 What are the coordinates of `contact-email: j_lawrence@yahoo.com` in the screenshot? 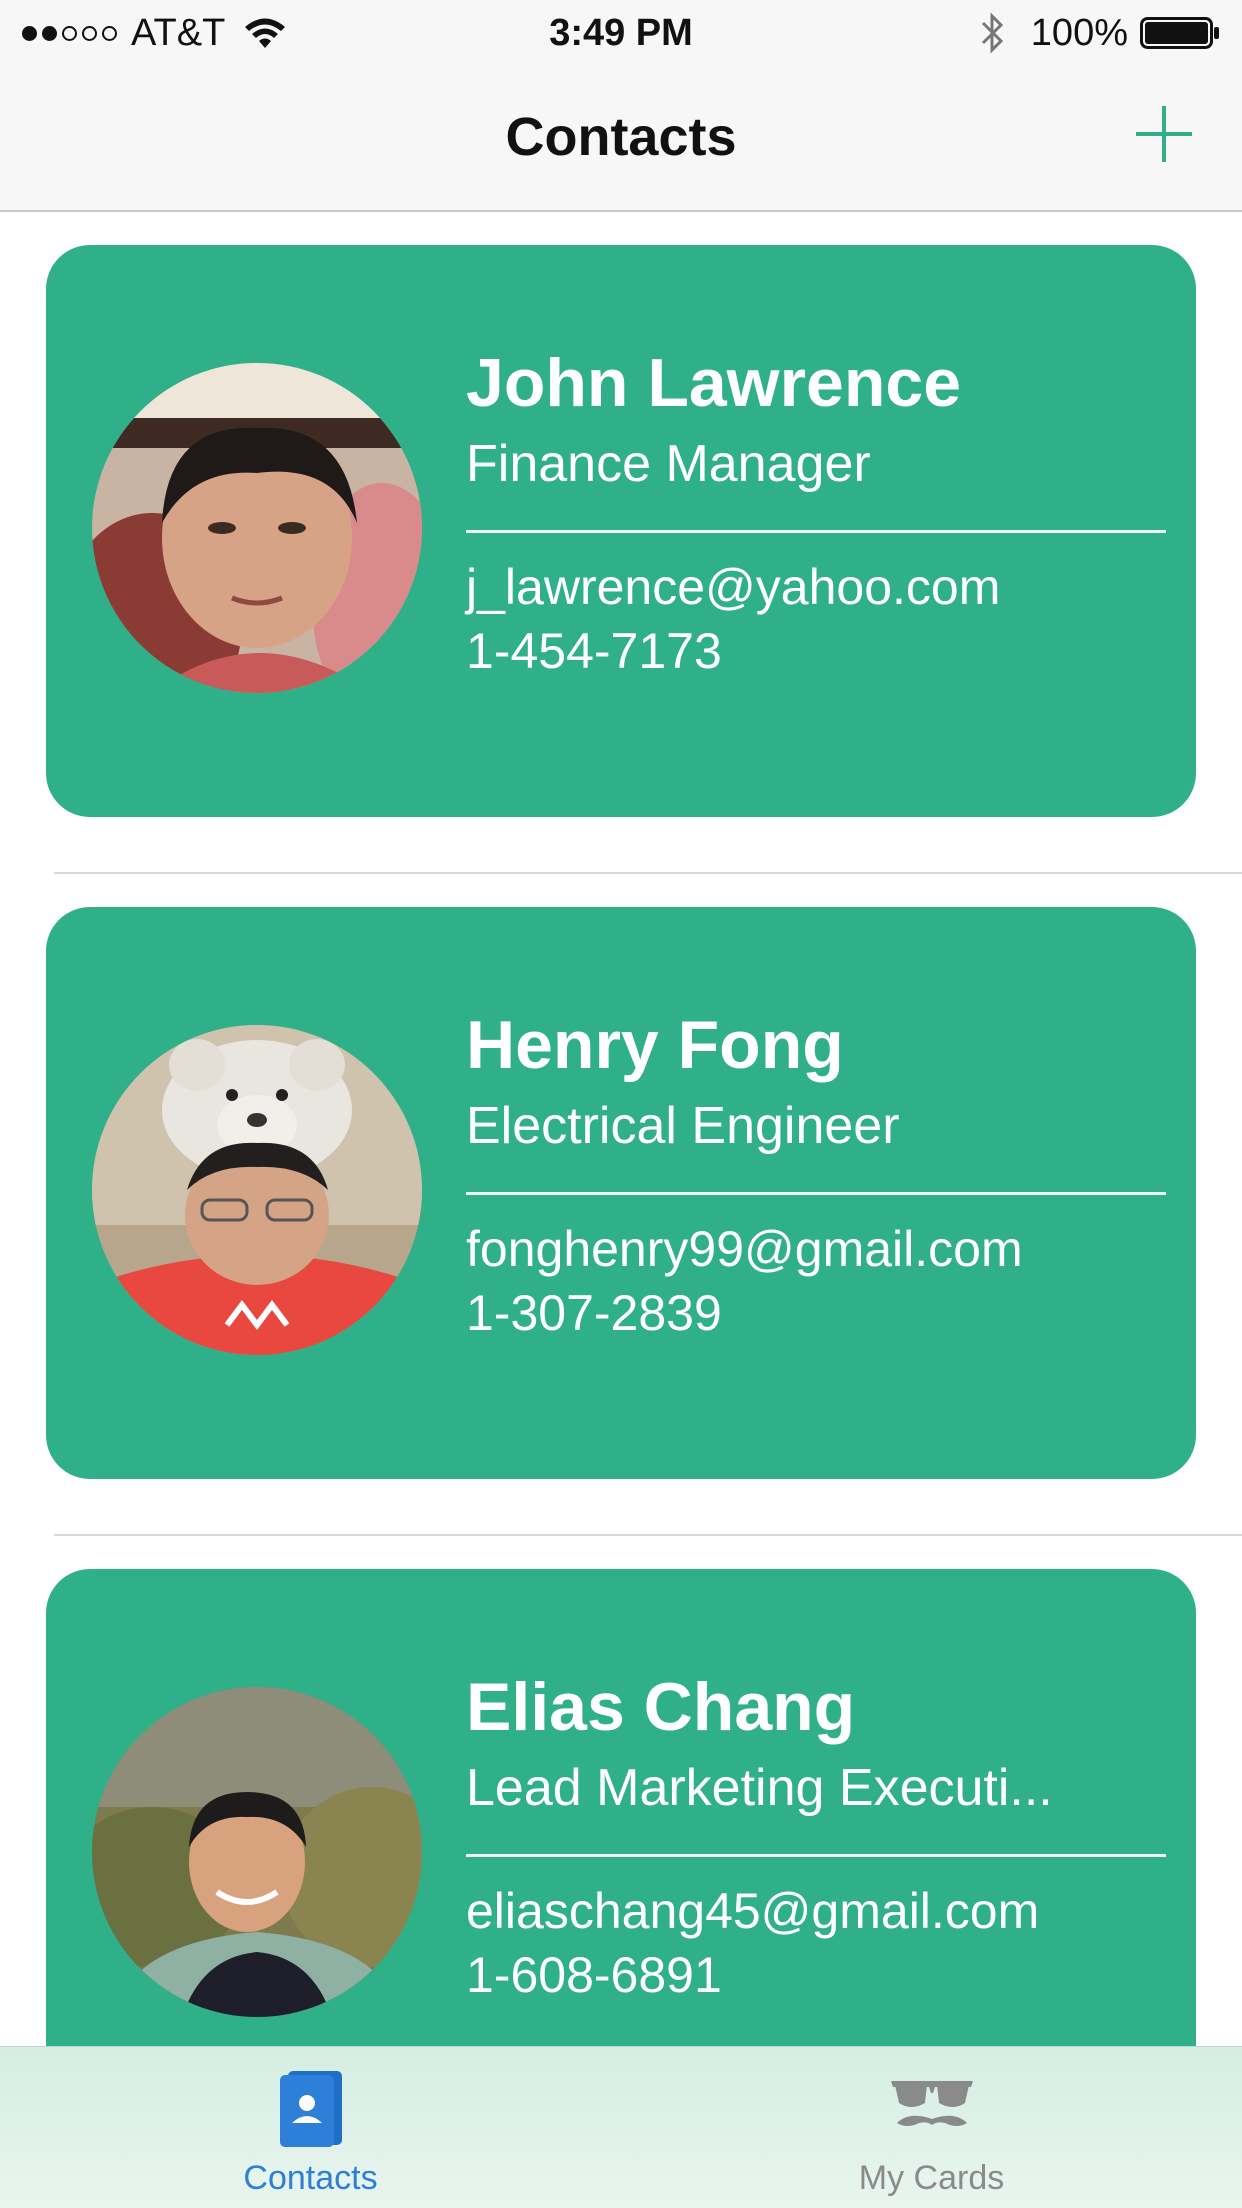 It's located at (816, 587).